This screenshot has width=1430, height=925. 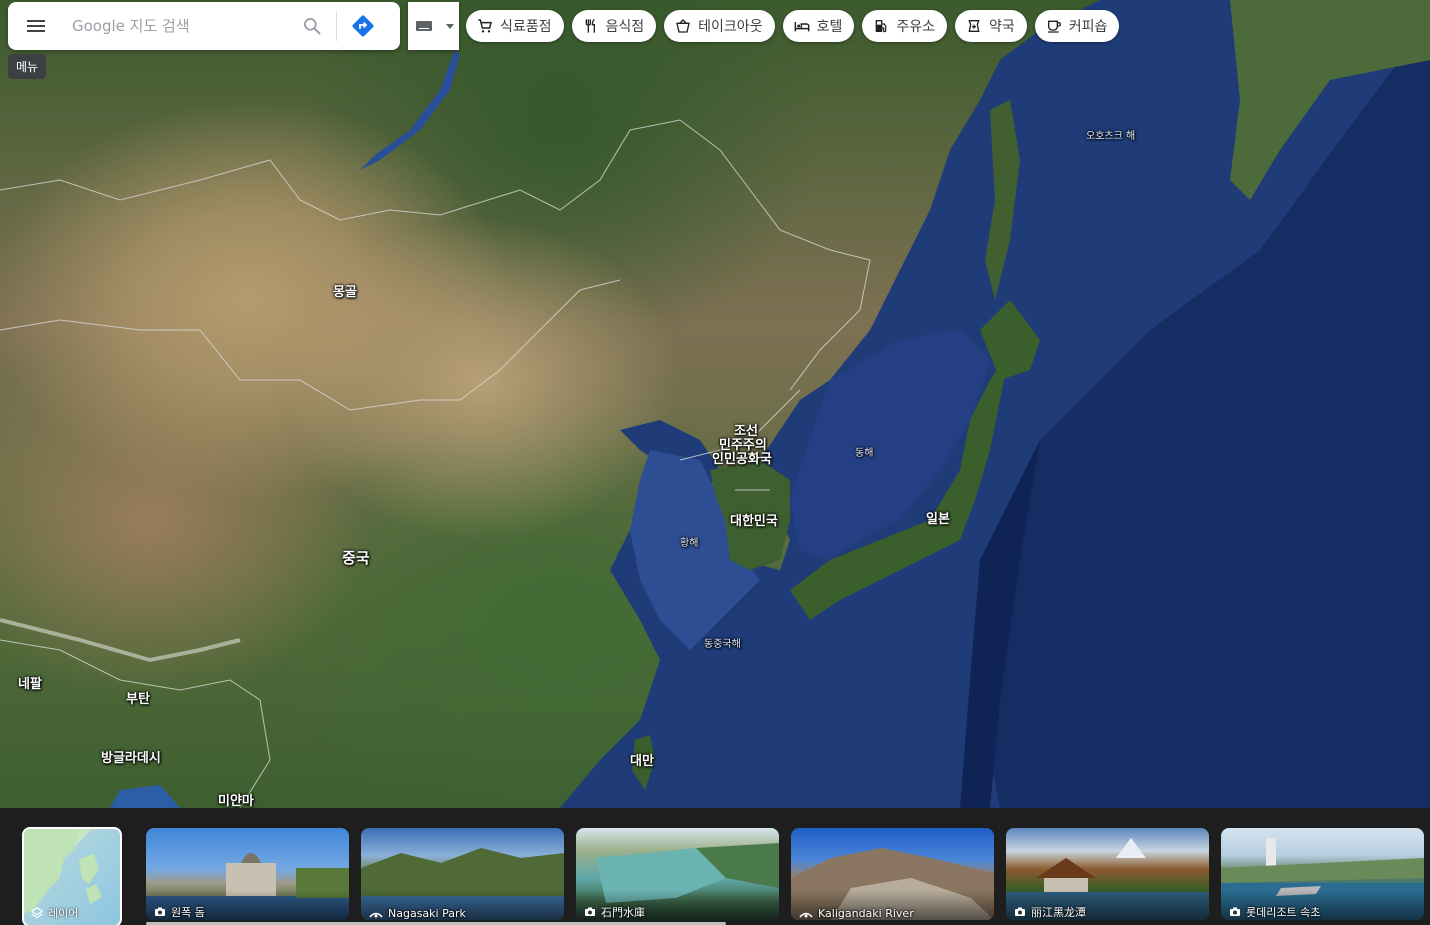 What do you see at coordinates (677, 874) in the screenshot?
I see `photo-card: 石門水庫` at bounding box center [677, 874].